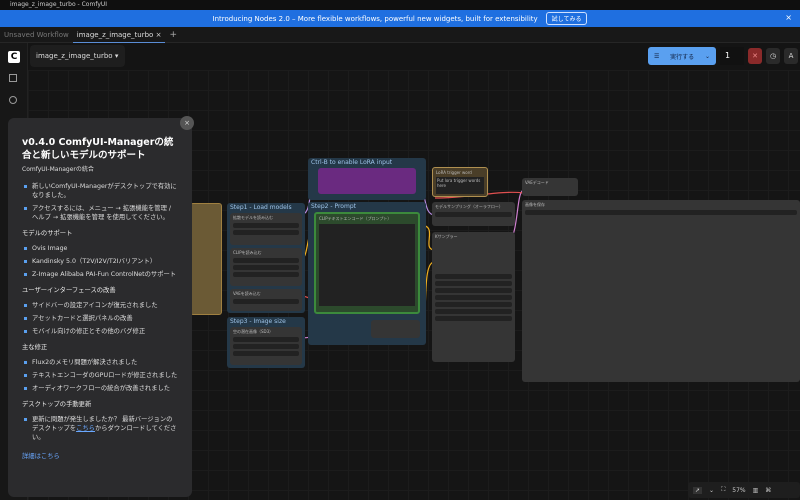 This screenshot has width=800, height=500. I want to click on node-title: CLIPを読み込む, so click(247, 252).